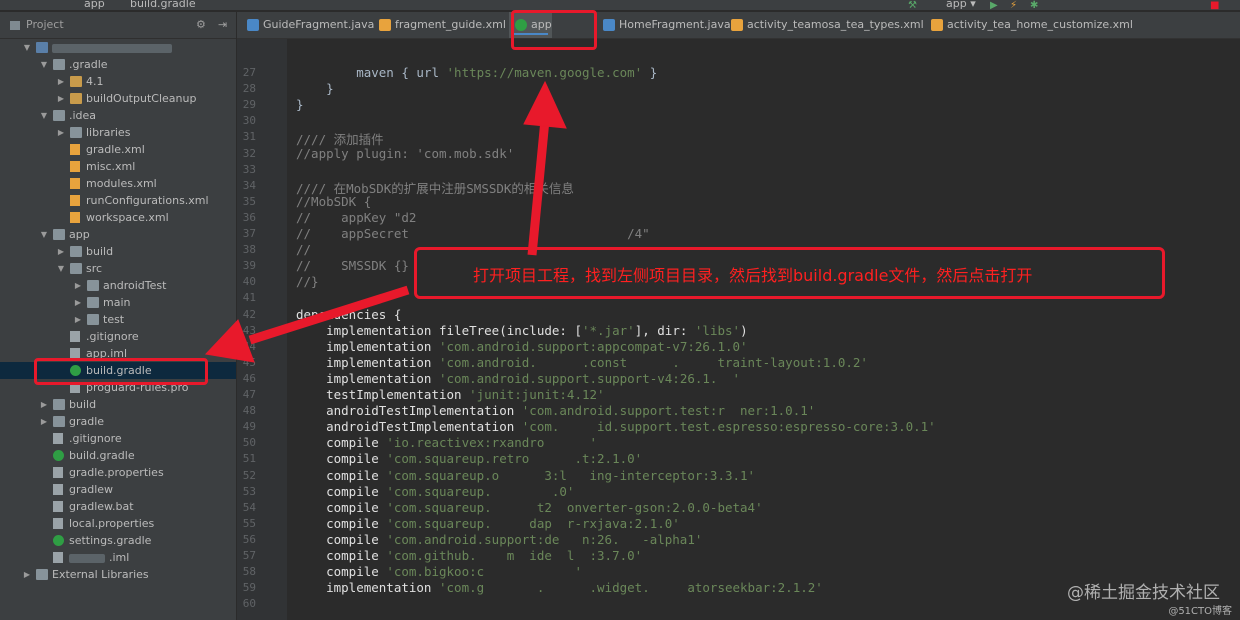 The height and width of the screenshot is (620, 1240). Describe the element at coordinates (1029, 25) in the screenshot. I see `editor-tab: activity_tea_home_customize.xml` at that location.